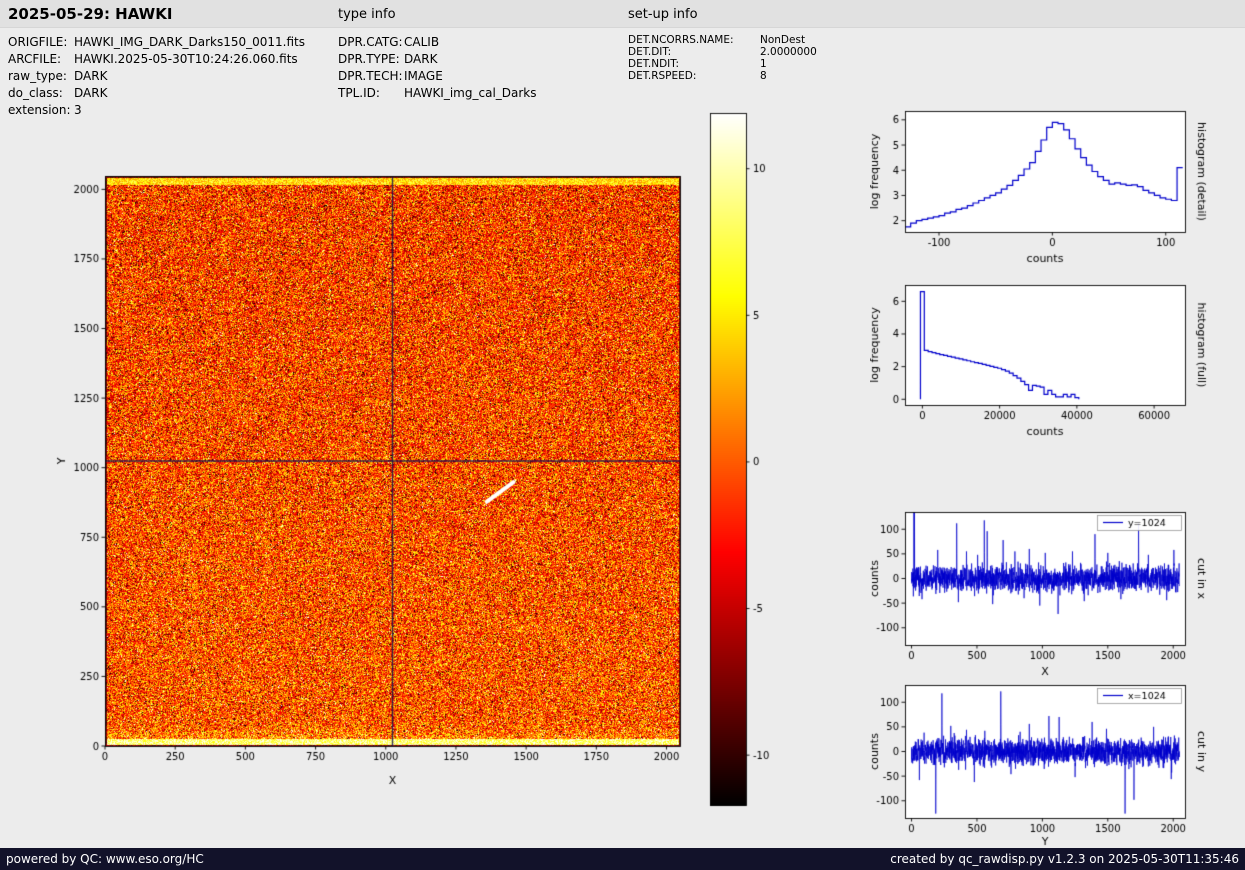 This screenshot has height=870, width=1245. Describe the element at coordinates (90, 14) in the screenshot. I see `page-title: 2025-05-29: HAWKI` at that location.